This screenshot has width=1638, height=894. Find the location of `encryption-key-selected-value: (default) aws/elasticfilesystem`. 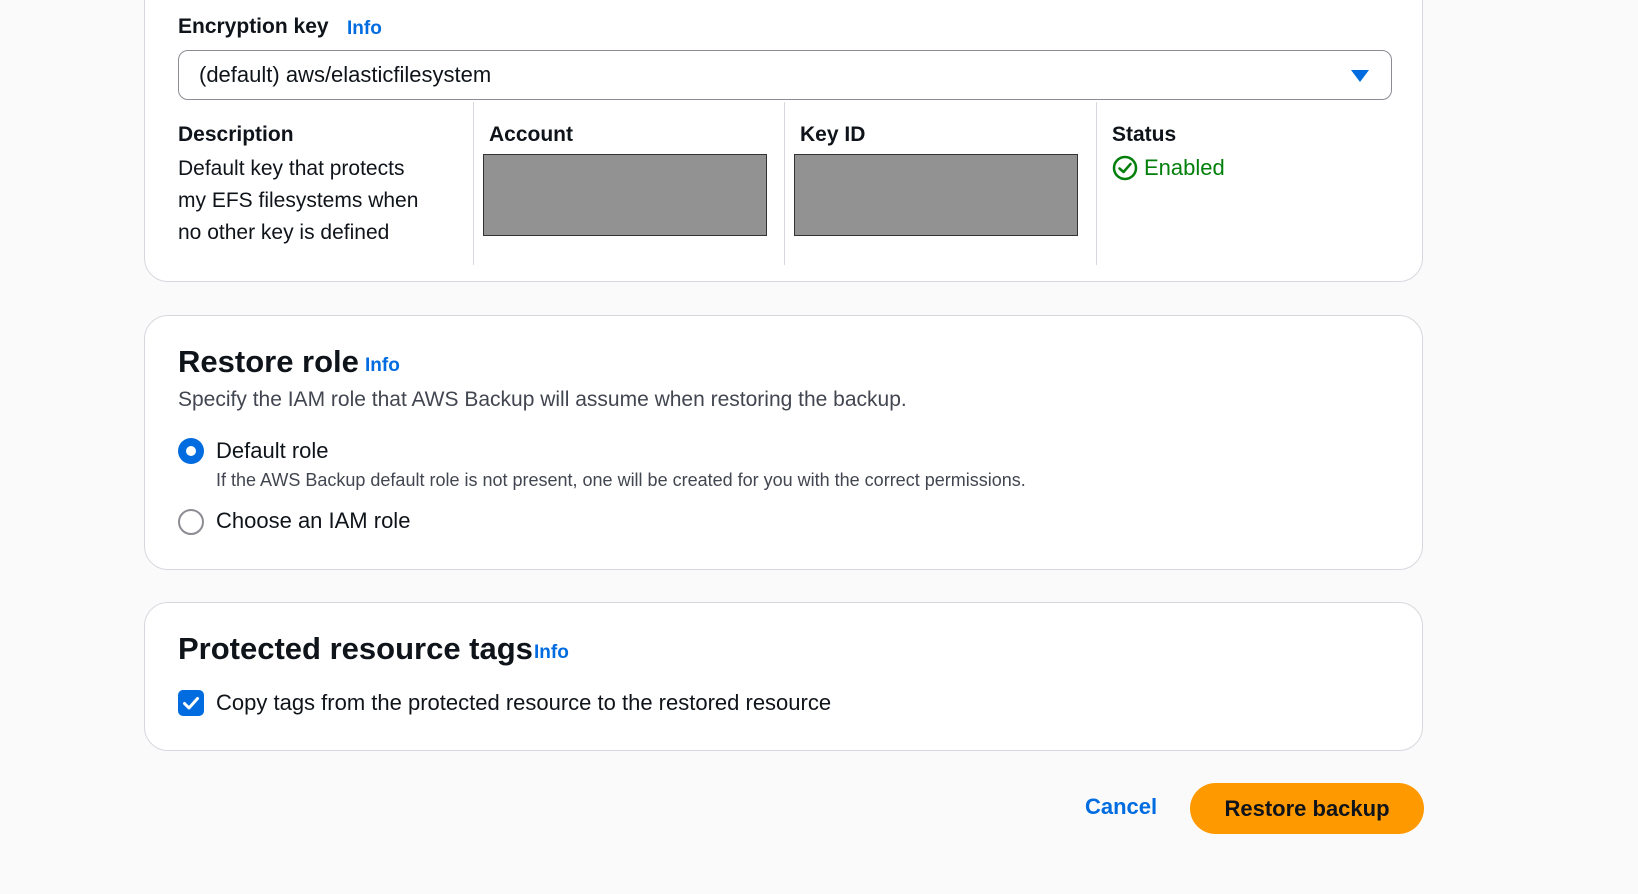

encryption-key-selected-value: (default) aws/elasticfilesystem is located at coordinates (345, 74).